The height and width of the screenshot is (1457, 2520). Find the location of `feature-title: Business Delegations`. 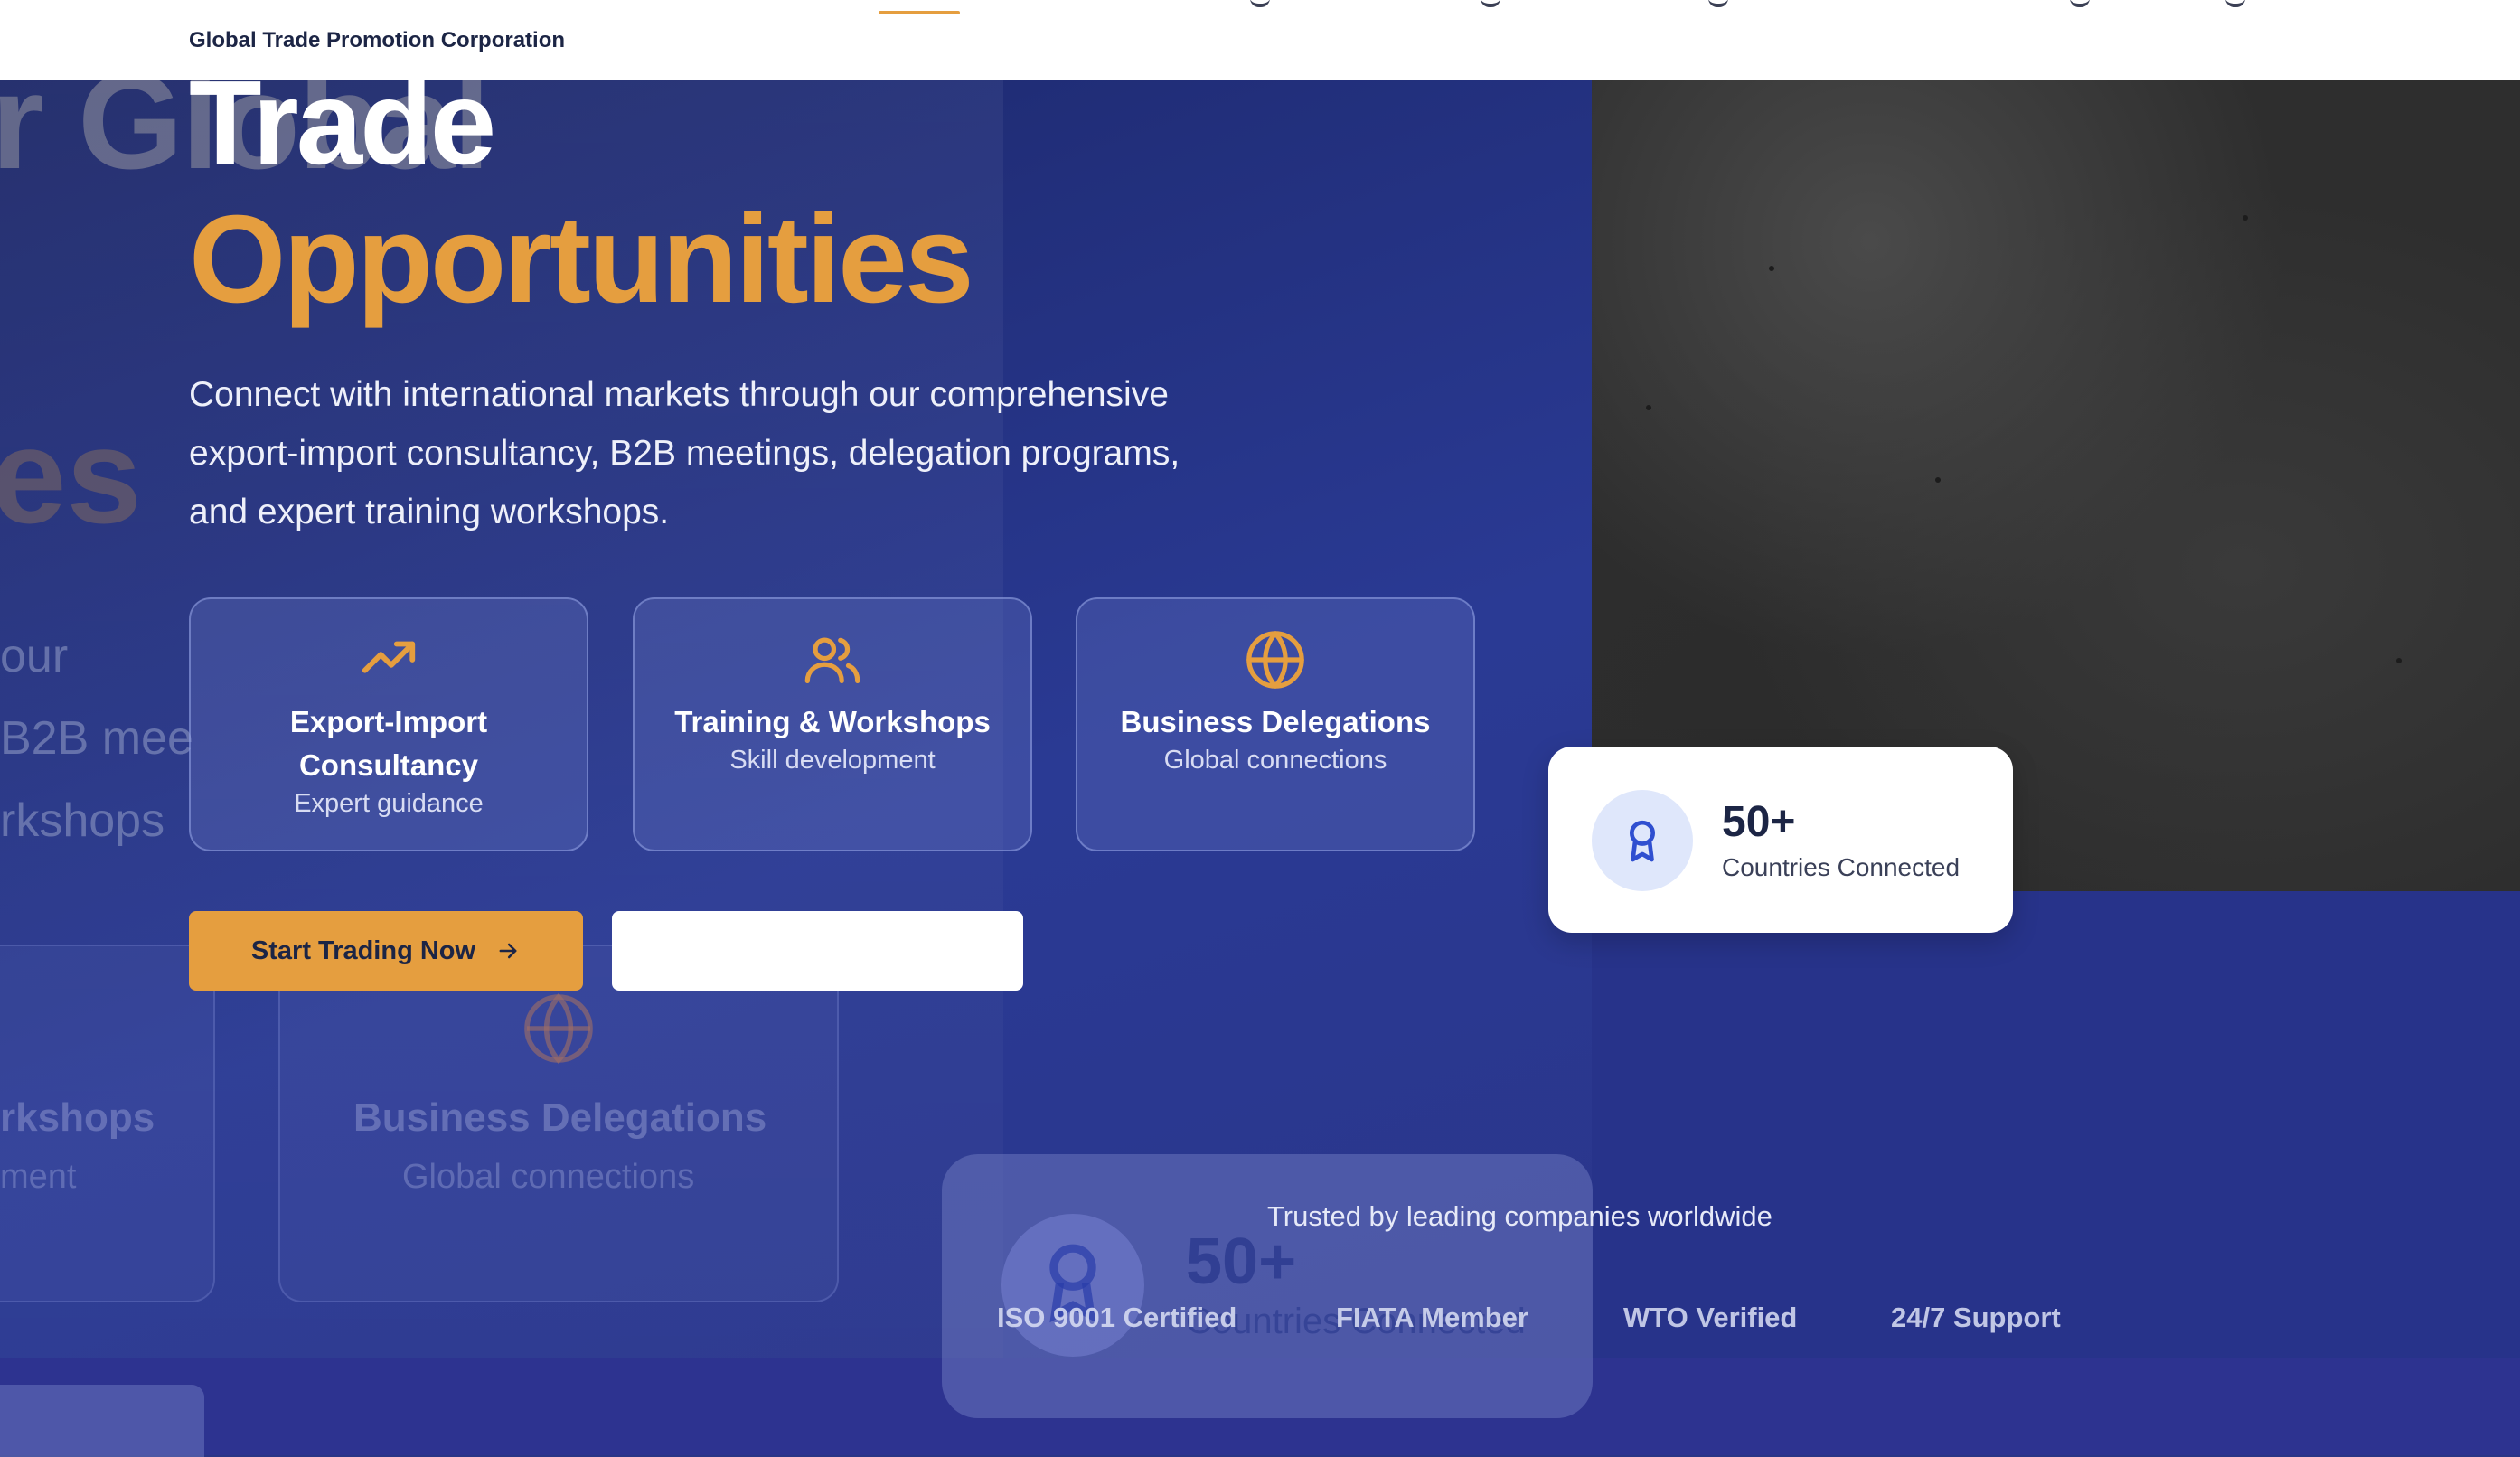

feature-title: Business Delegations is located at coordinates (1276, 721).